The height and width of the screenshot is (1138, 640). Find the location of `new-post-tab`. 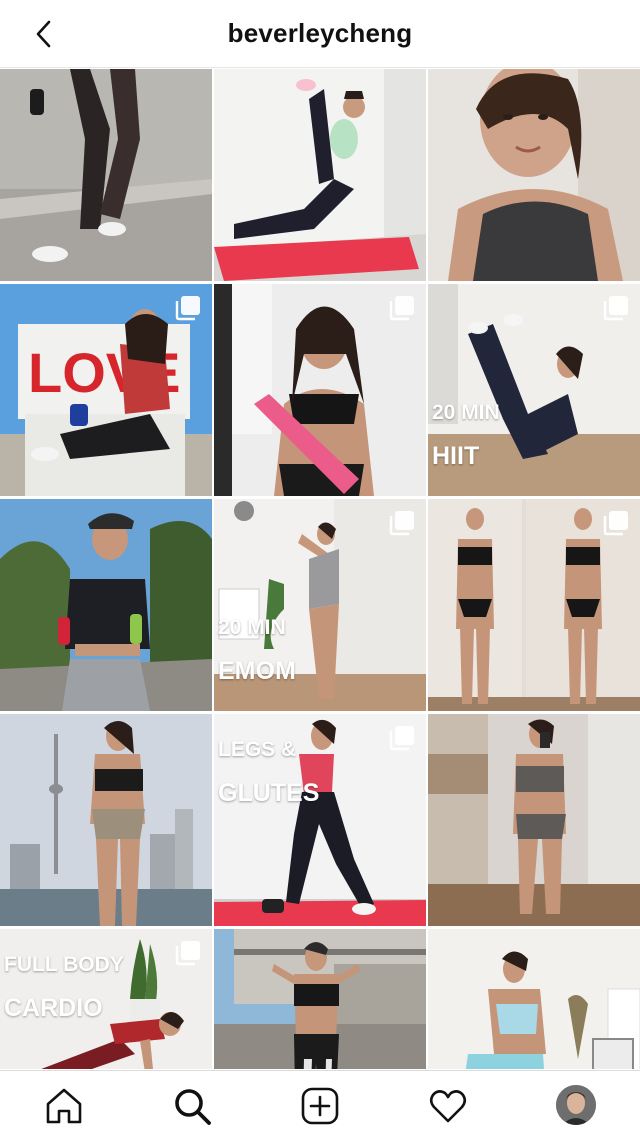

new-post-tab is located at coordinates (320, 1106).